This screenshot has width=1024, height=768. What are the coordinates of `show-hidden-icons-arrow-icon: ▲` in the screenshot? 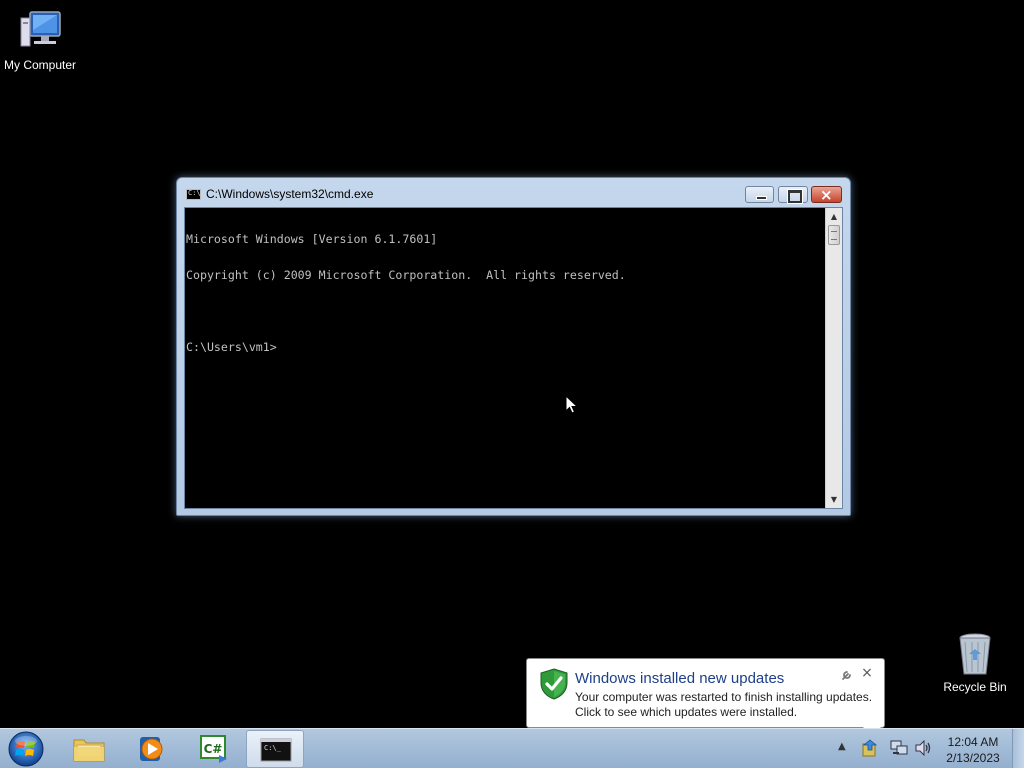 It's located at (844, 747).